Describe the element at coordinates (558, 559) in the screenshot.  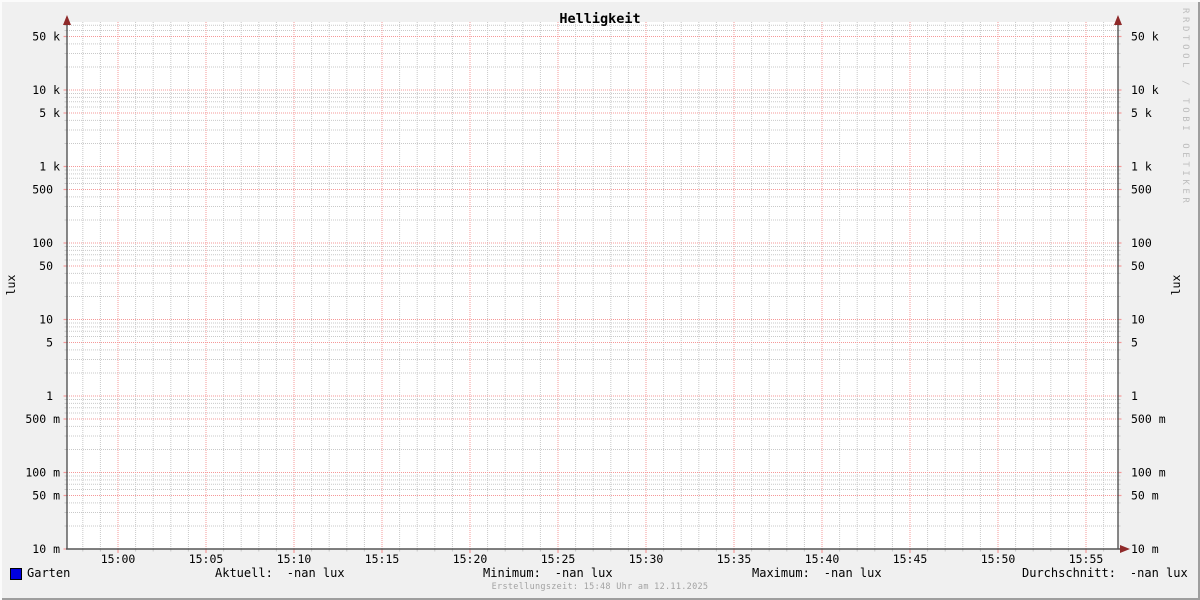
I see `x-tick-label: 15:25` at that location.